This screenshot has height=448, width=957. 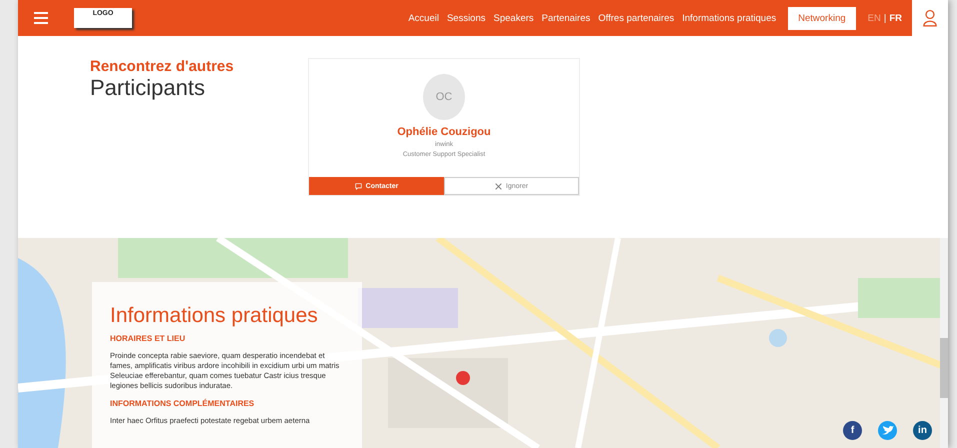 I want to click on participant-name: Ophélie Couzigou, so click(x=444, y=132).